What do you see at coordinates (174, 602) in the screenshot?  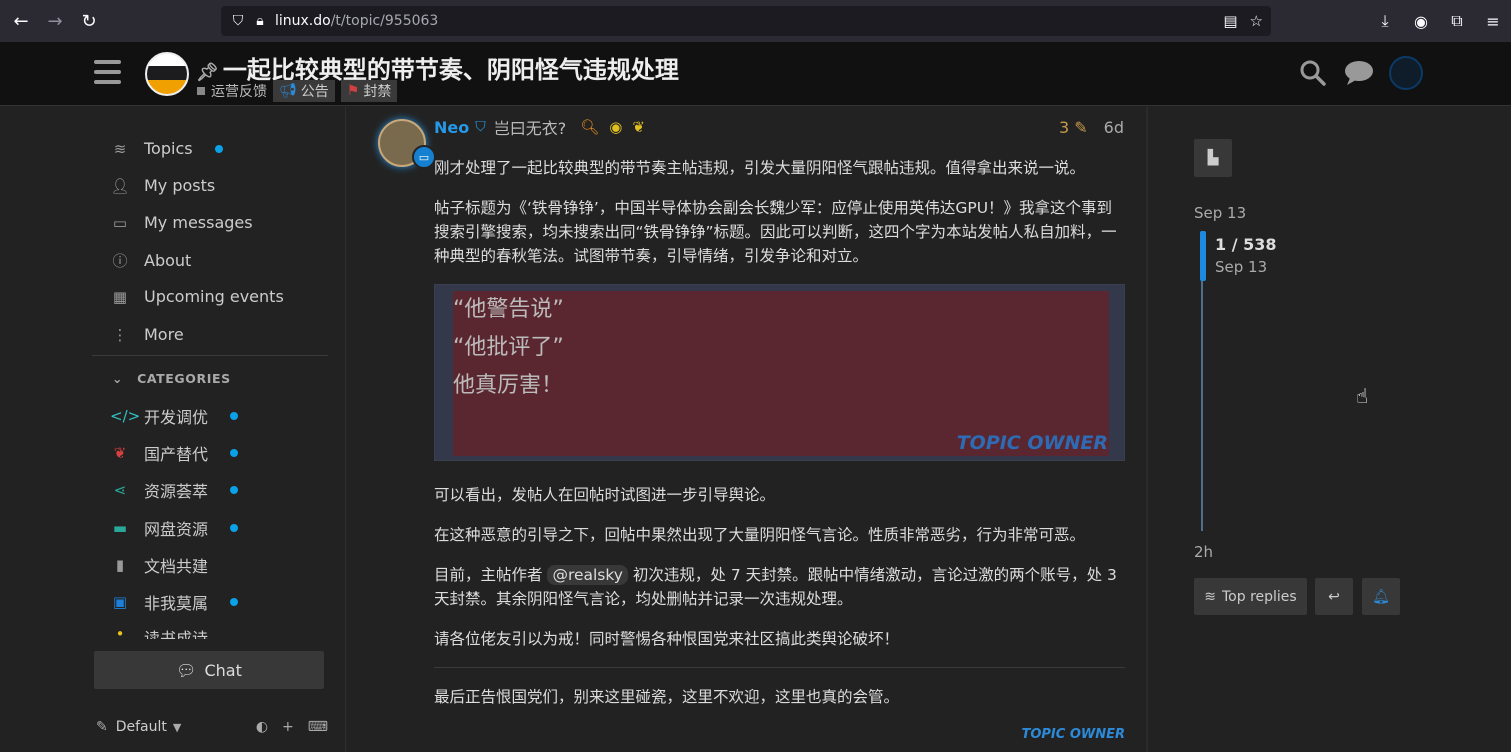 I see `sidebar-category-jobs: ▣ 非我莫属` at bounding box center [174, 602].